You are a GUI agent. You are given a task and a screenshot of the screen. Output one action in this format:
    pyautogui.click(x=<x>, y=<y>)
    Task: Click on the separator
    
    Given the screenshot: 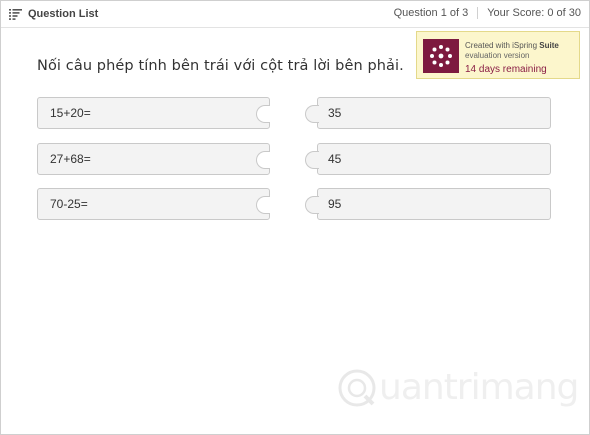 What is the action you would take?
    pyautogui.click(x=478, y=13)
    